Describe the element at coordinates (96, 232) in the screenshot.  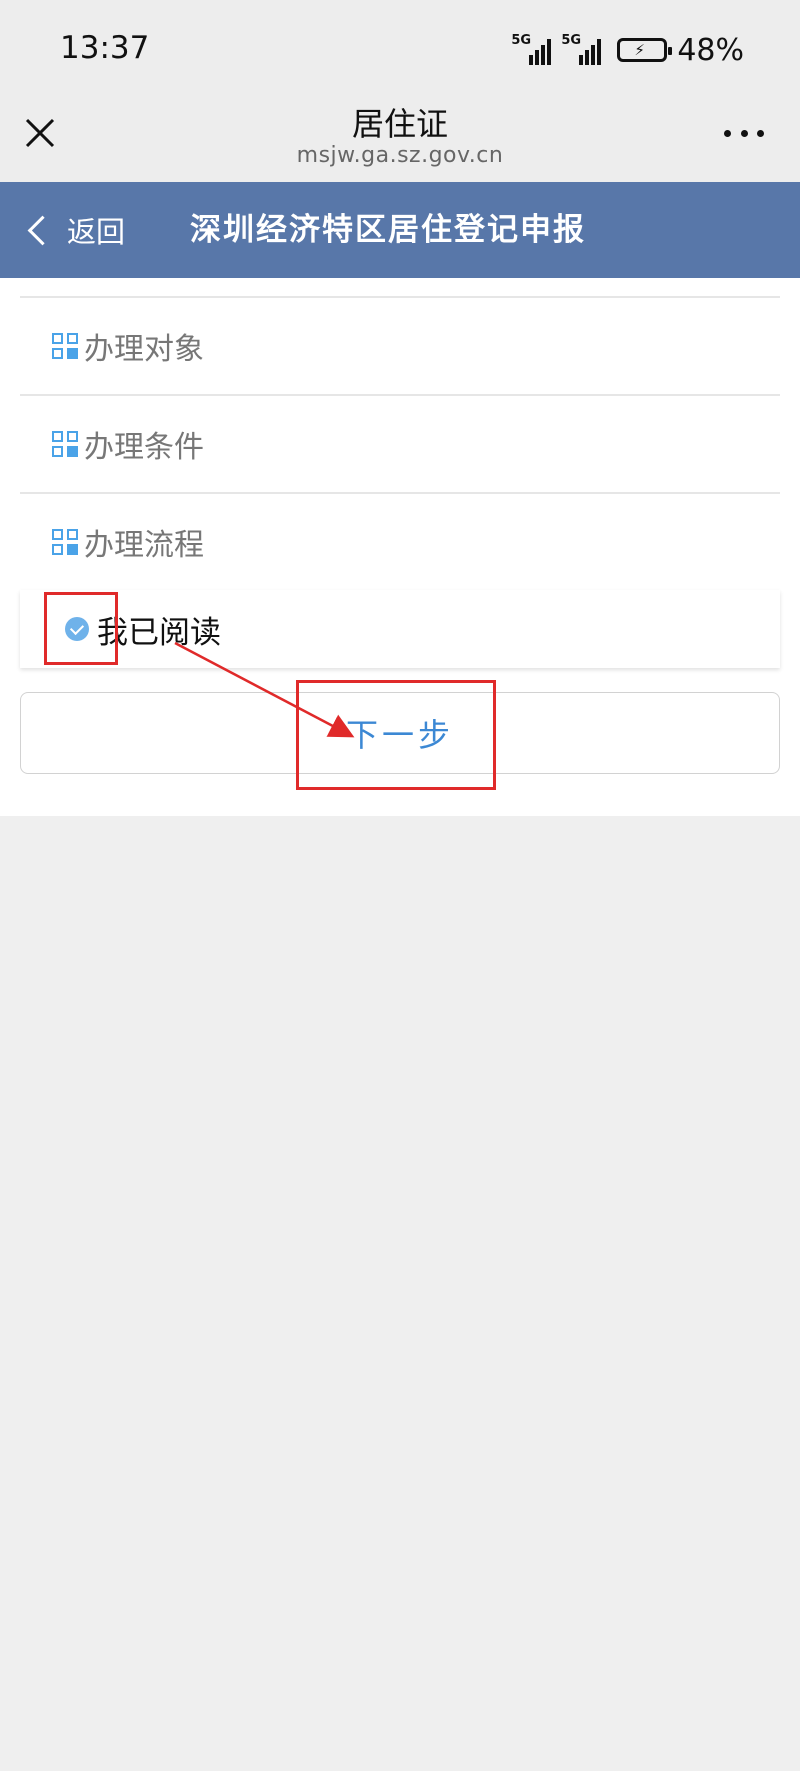
I see `back-label: 返回` at that location.